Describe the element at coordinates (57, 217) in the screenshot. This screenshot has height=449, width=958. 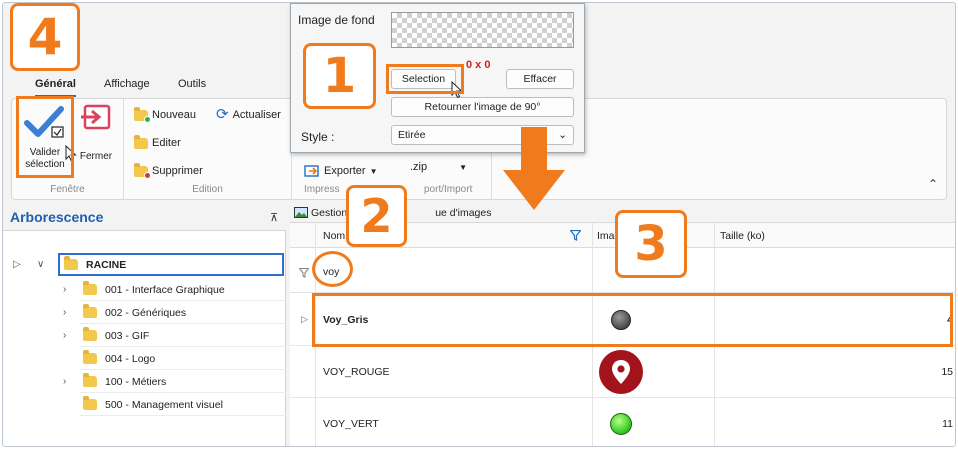
I see `tree-panel-title: Arborescence` at that location.